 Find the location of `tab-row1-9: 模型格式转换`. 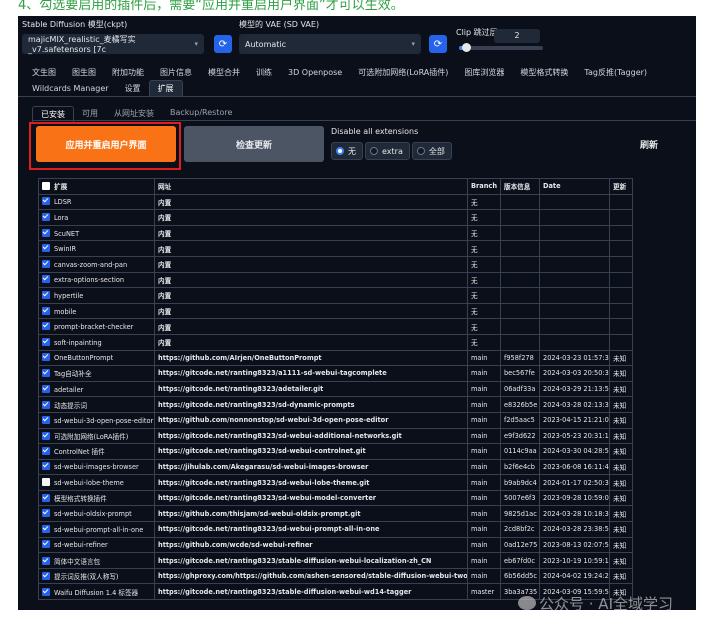

tab-row1-9: 模型格式转换 is located at coordinates (544, 72).